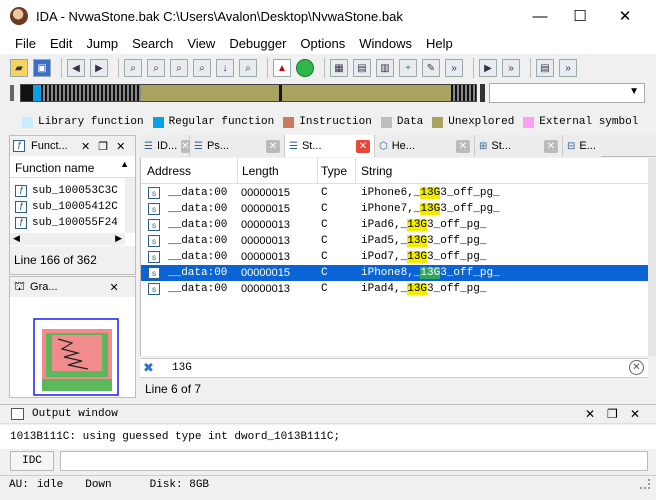  I want to click on menu-help: Help, so click(439, 43).